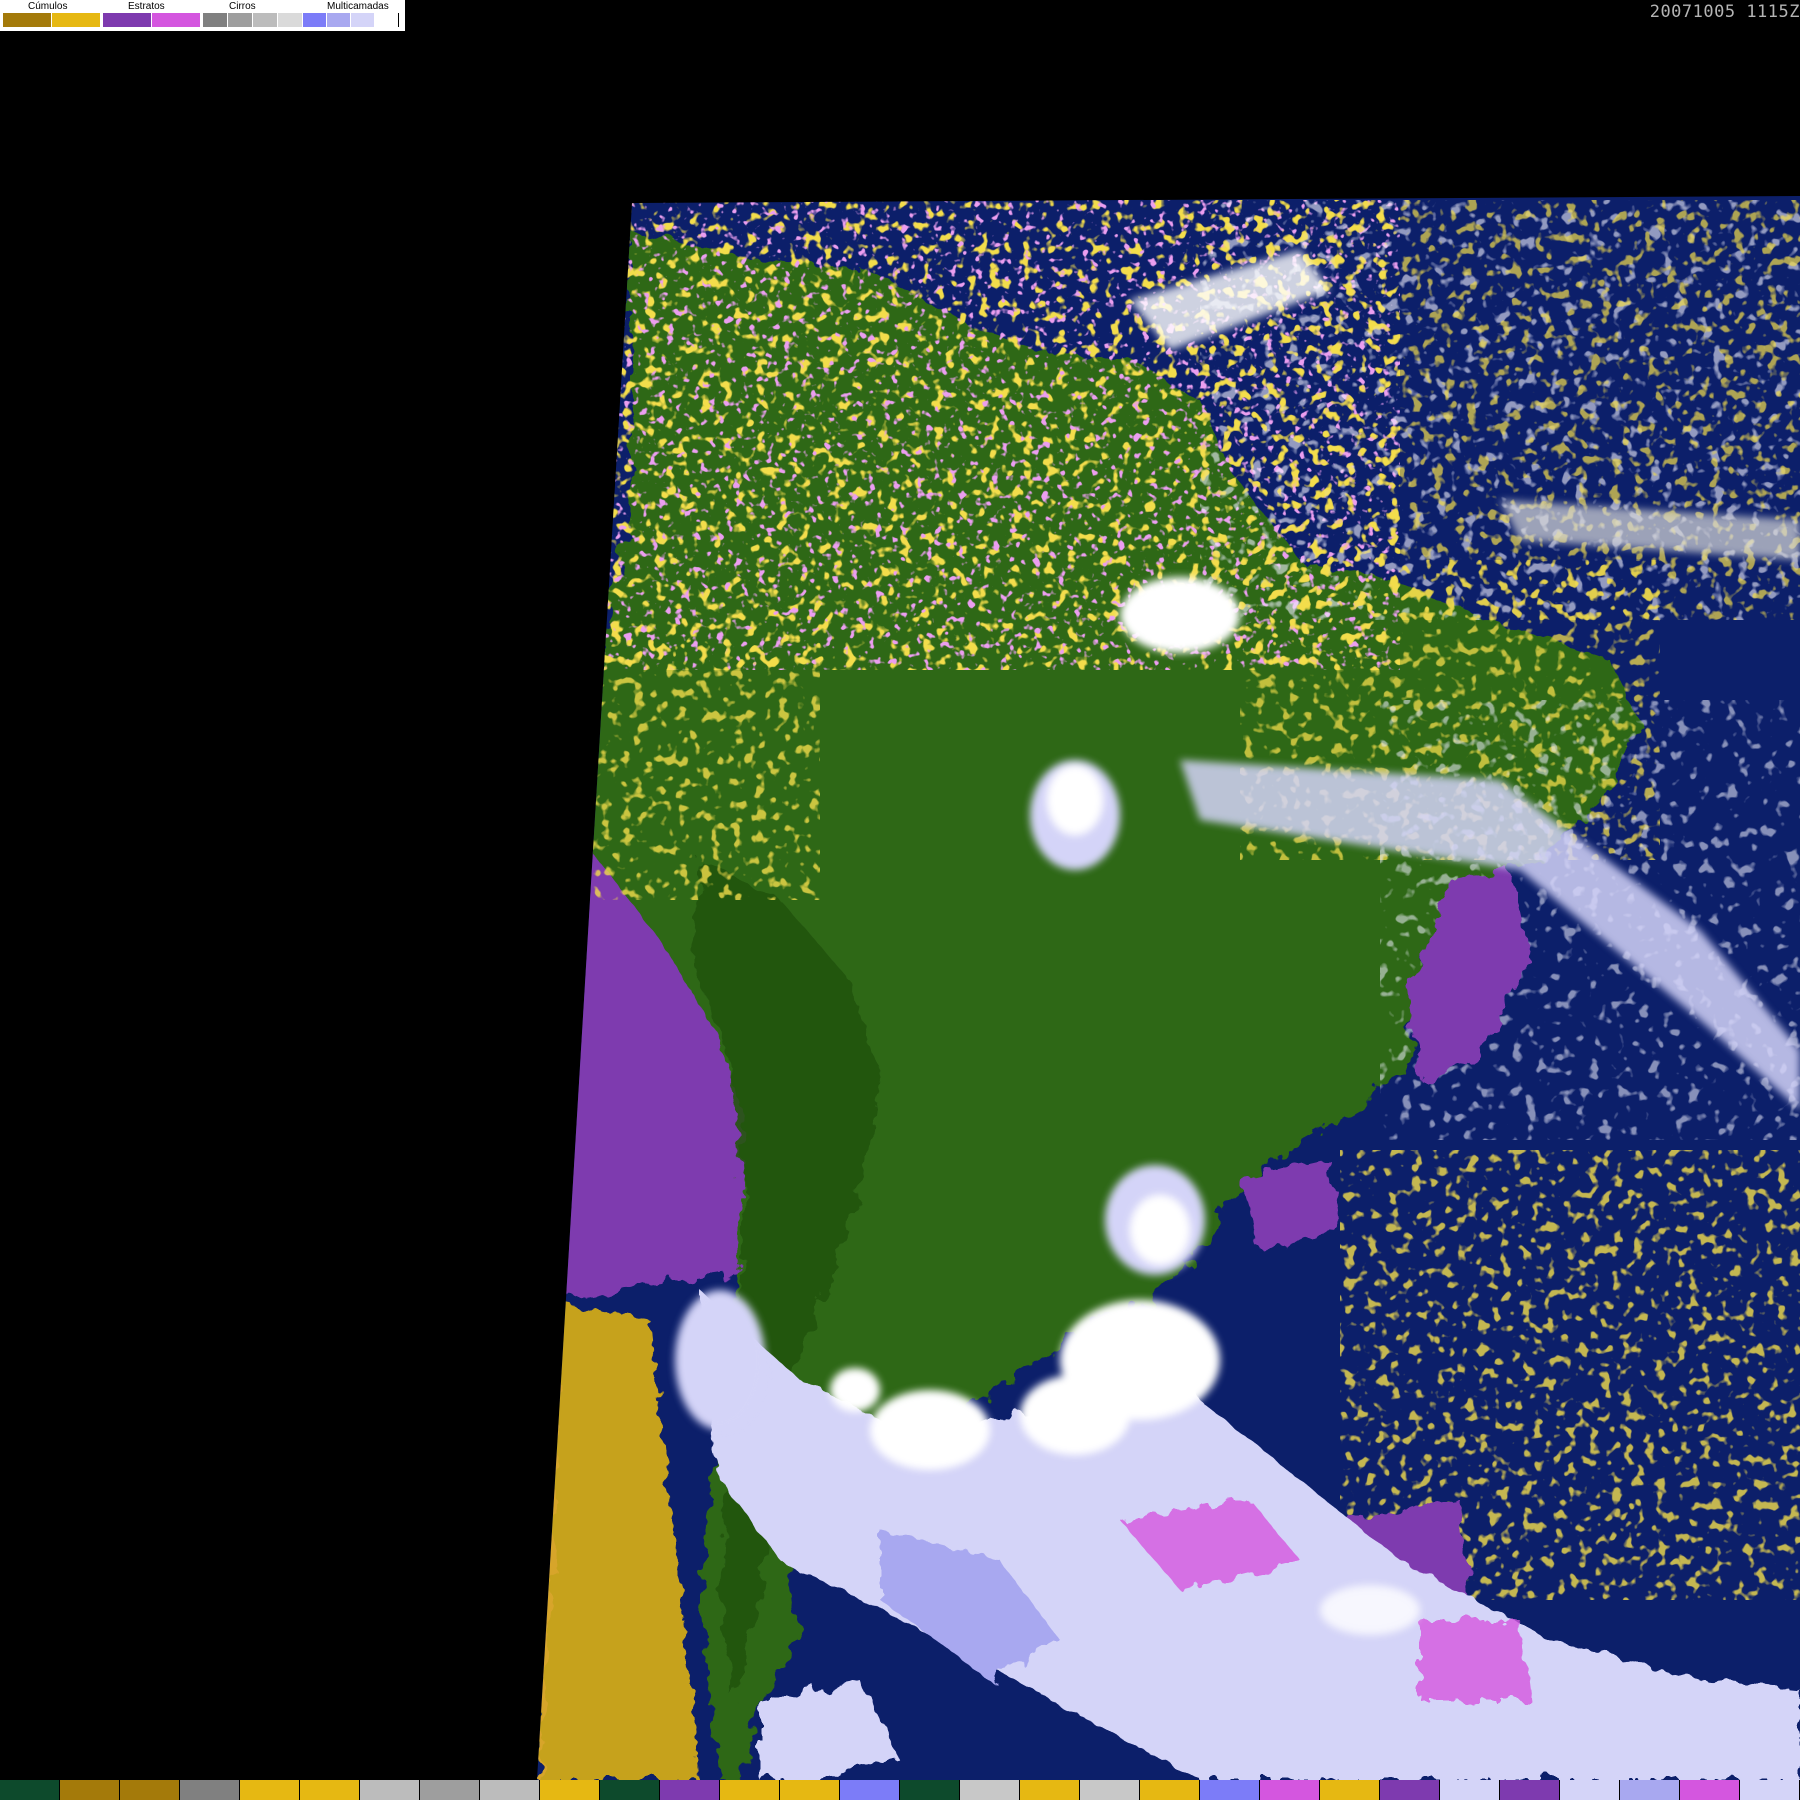 The image size is (1800, 1800). Describe the element at coordinates (48, 6) in the screenshot. I see `legend-label-0: Cúmulos` at that location.